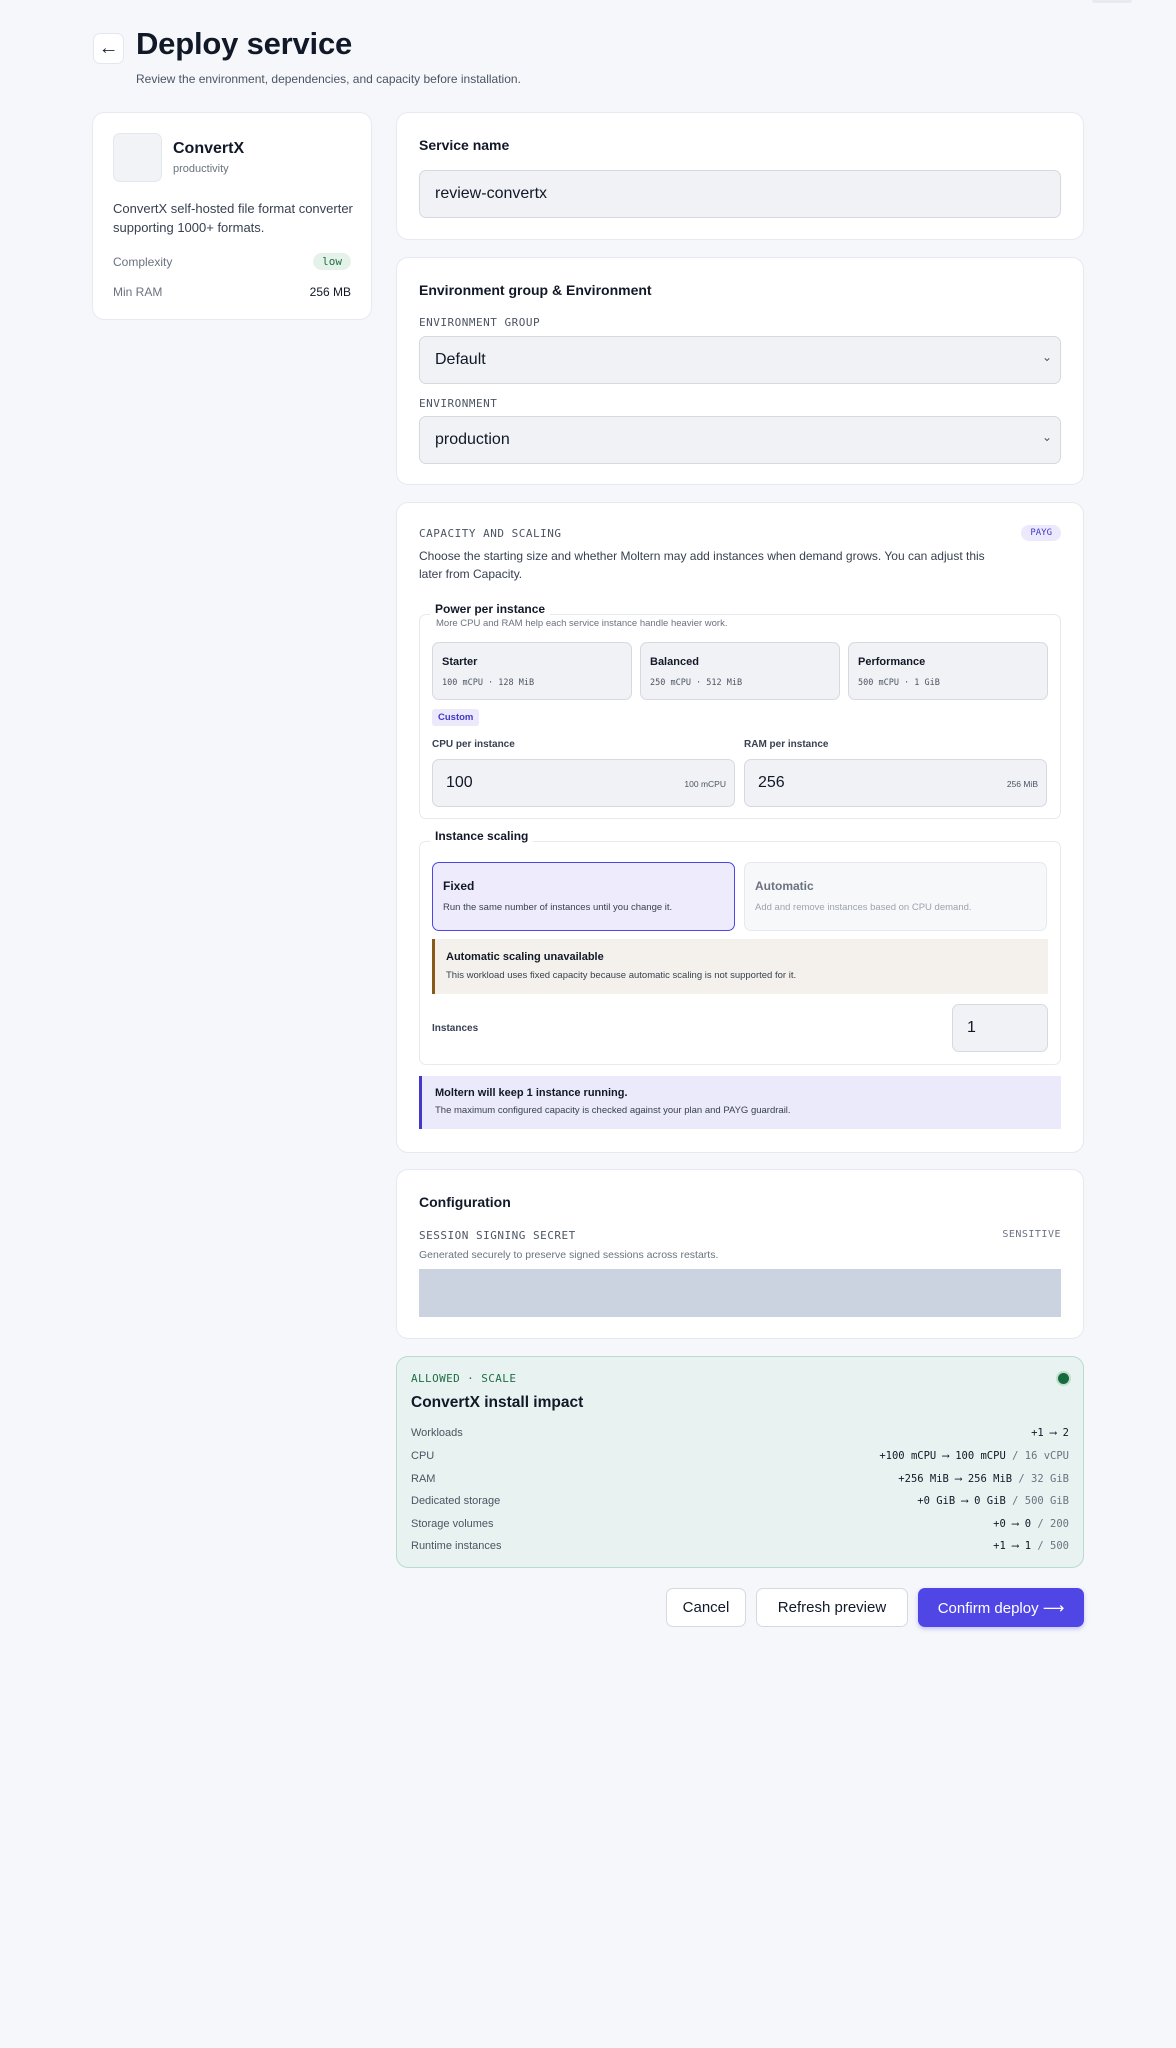 The height and width of the screenshot is (2048, 1176). What do you see at coordinates (832, 1607) in the screenshot?
I see `refresh-preview-button: Refresh preview` at bounding box center [832, 1607].